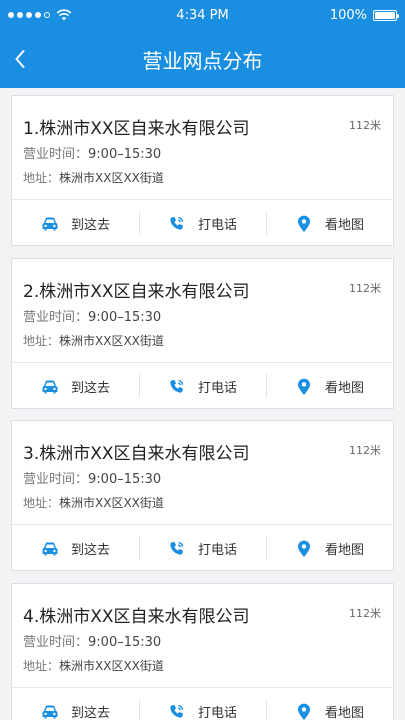 The width and height of the screenshot is (405, 720). Describe the element at coordinates (136, 129) in the screenshot. I see `branch-name: 1.株洲市XX区自来水有限公司` at that location.